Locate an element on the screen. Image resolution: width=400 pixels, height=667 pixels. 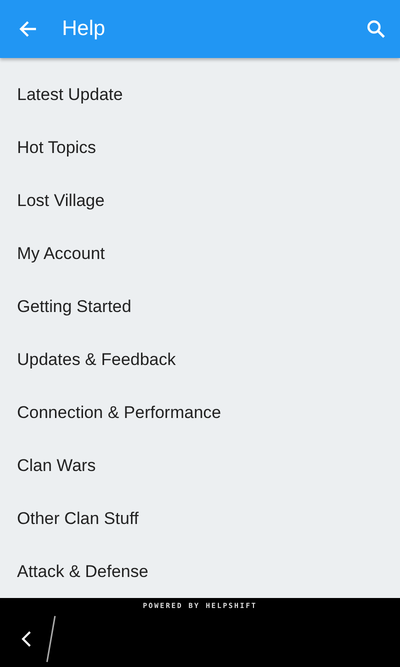
topic-item: Connection & Performance is located at coordinates (200, 412).